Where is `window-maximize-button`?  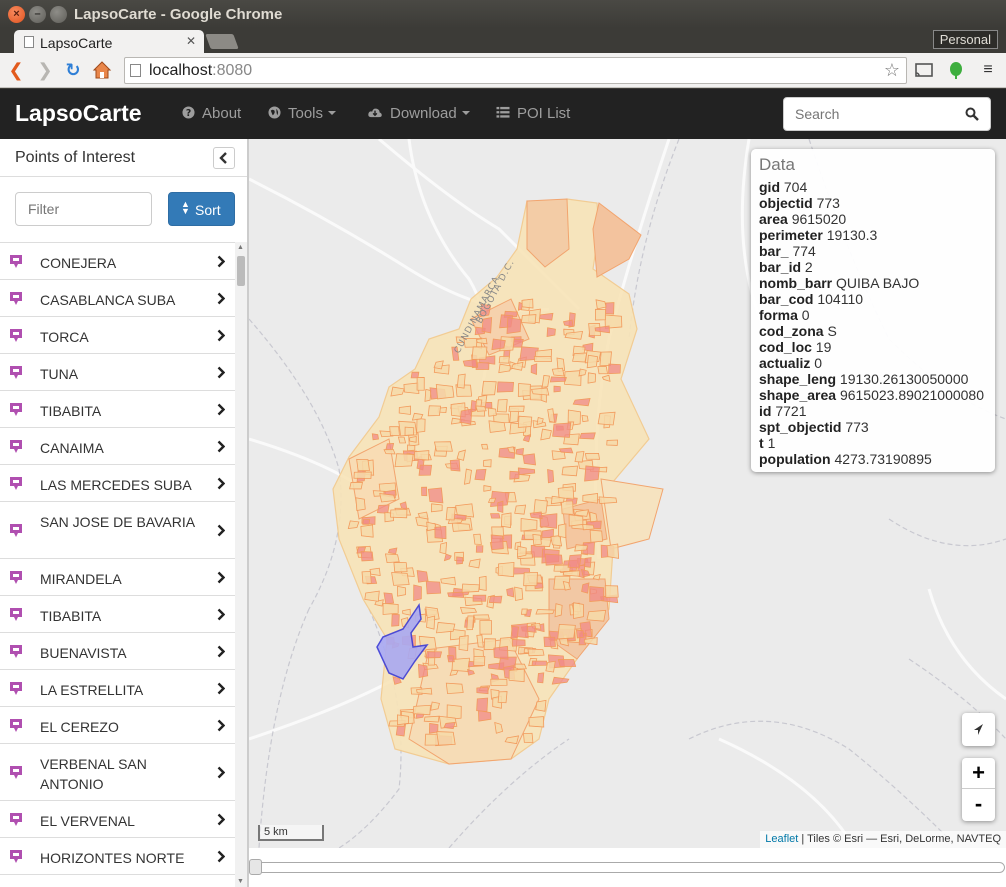
window-maximize-button is located at coordinates (58, 14).